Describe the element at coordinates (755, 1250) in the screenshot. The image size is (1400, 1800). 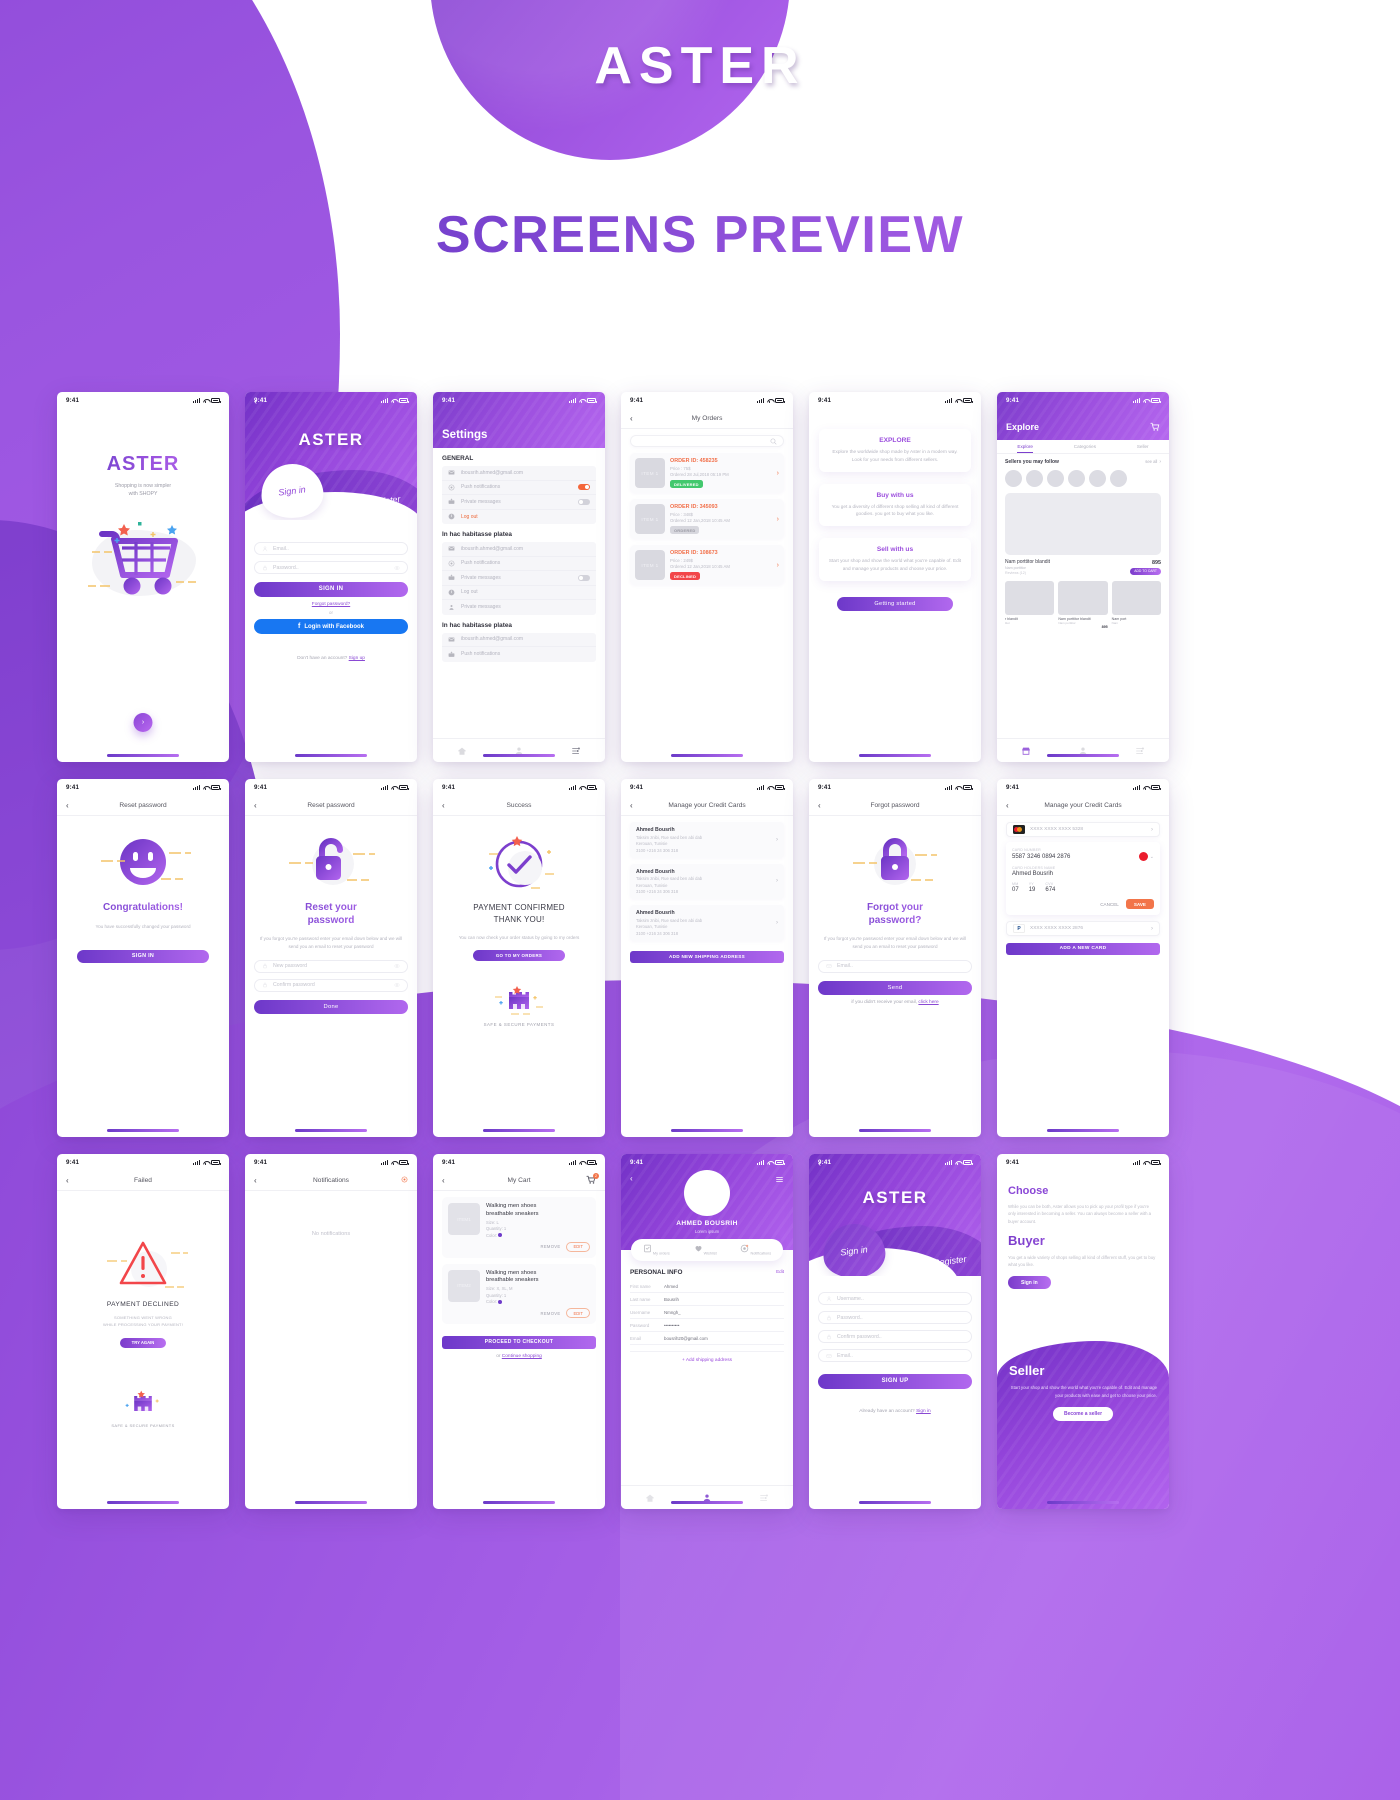
I see `tab-notifications: Notifications` at that location.